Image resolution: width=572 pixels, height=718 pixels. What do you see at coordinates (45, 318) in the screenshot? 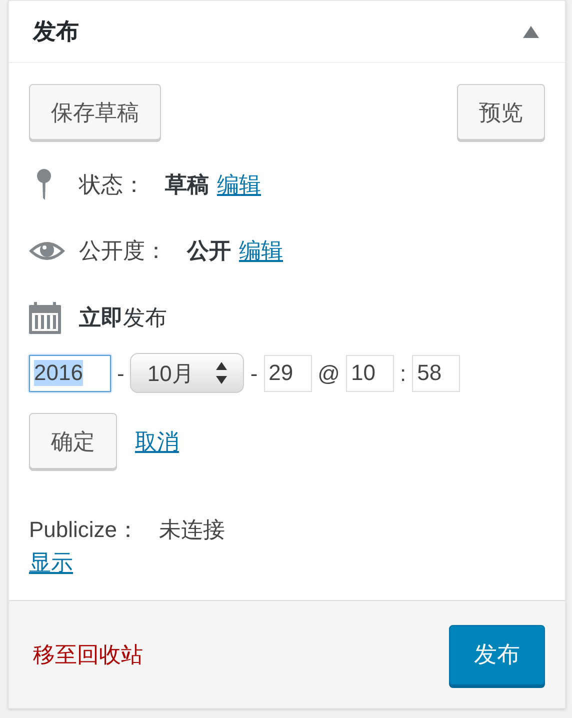
I see `calendar-icon` at bounding box center [45, 318].